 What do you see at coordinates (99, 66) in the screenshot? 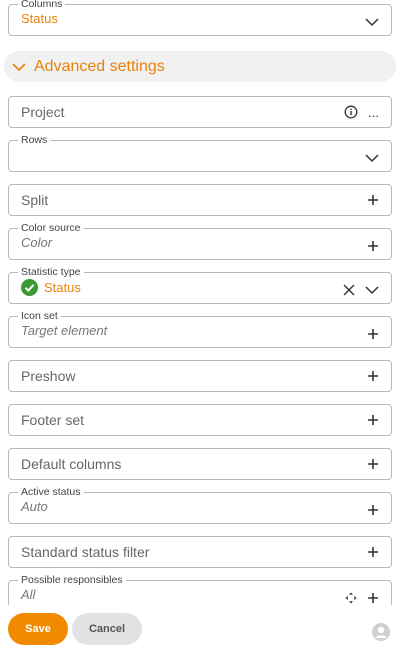
I see `advanced-settings-title: Advanced settings` at bounding box center [99, 66].